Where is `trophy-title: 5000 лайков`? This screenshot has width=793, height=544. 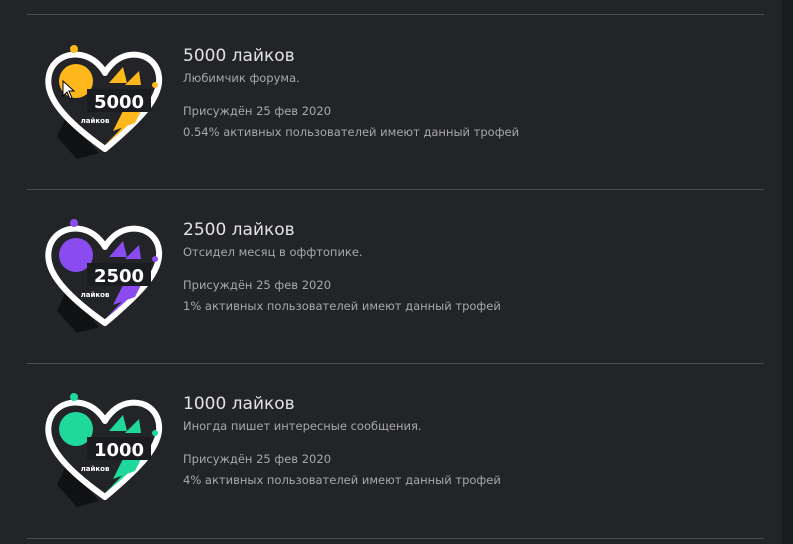 trophy-title: 5000 лайков is located at coordinates (239, 56).